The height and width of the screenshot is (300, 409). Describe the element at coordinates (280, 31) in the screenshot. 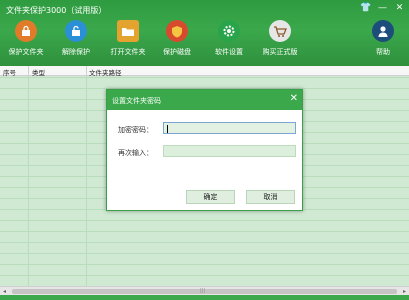

I see `cart-icon` at that location.